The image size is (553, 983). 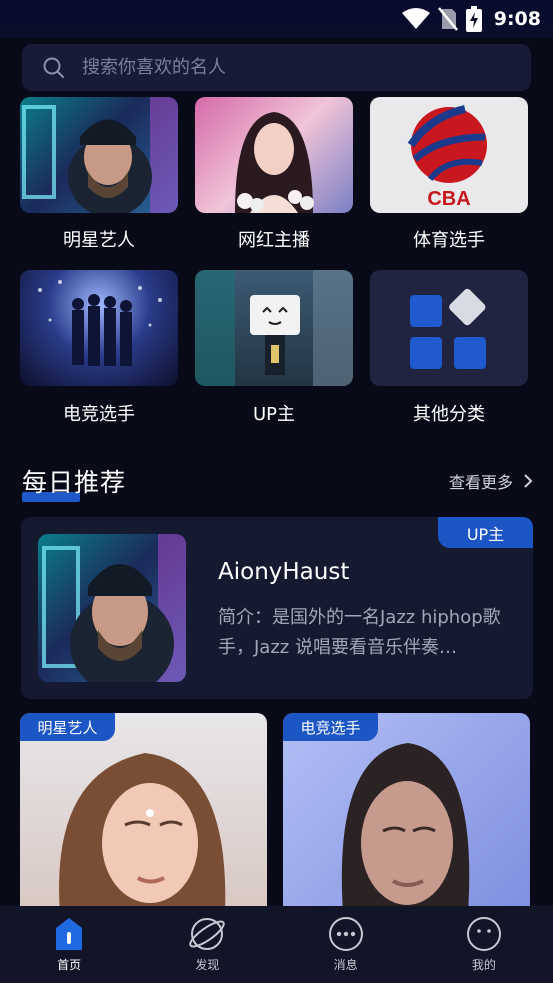 I want to click on tab-home-label: 首页, so click(x=69, y=965).